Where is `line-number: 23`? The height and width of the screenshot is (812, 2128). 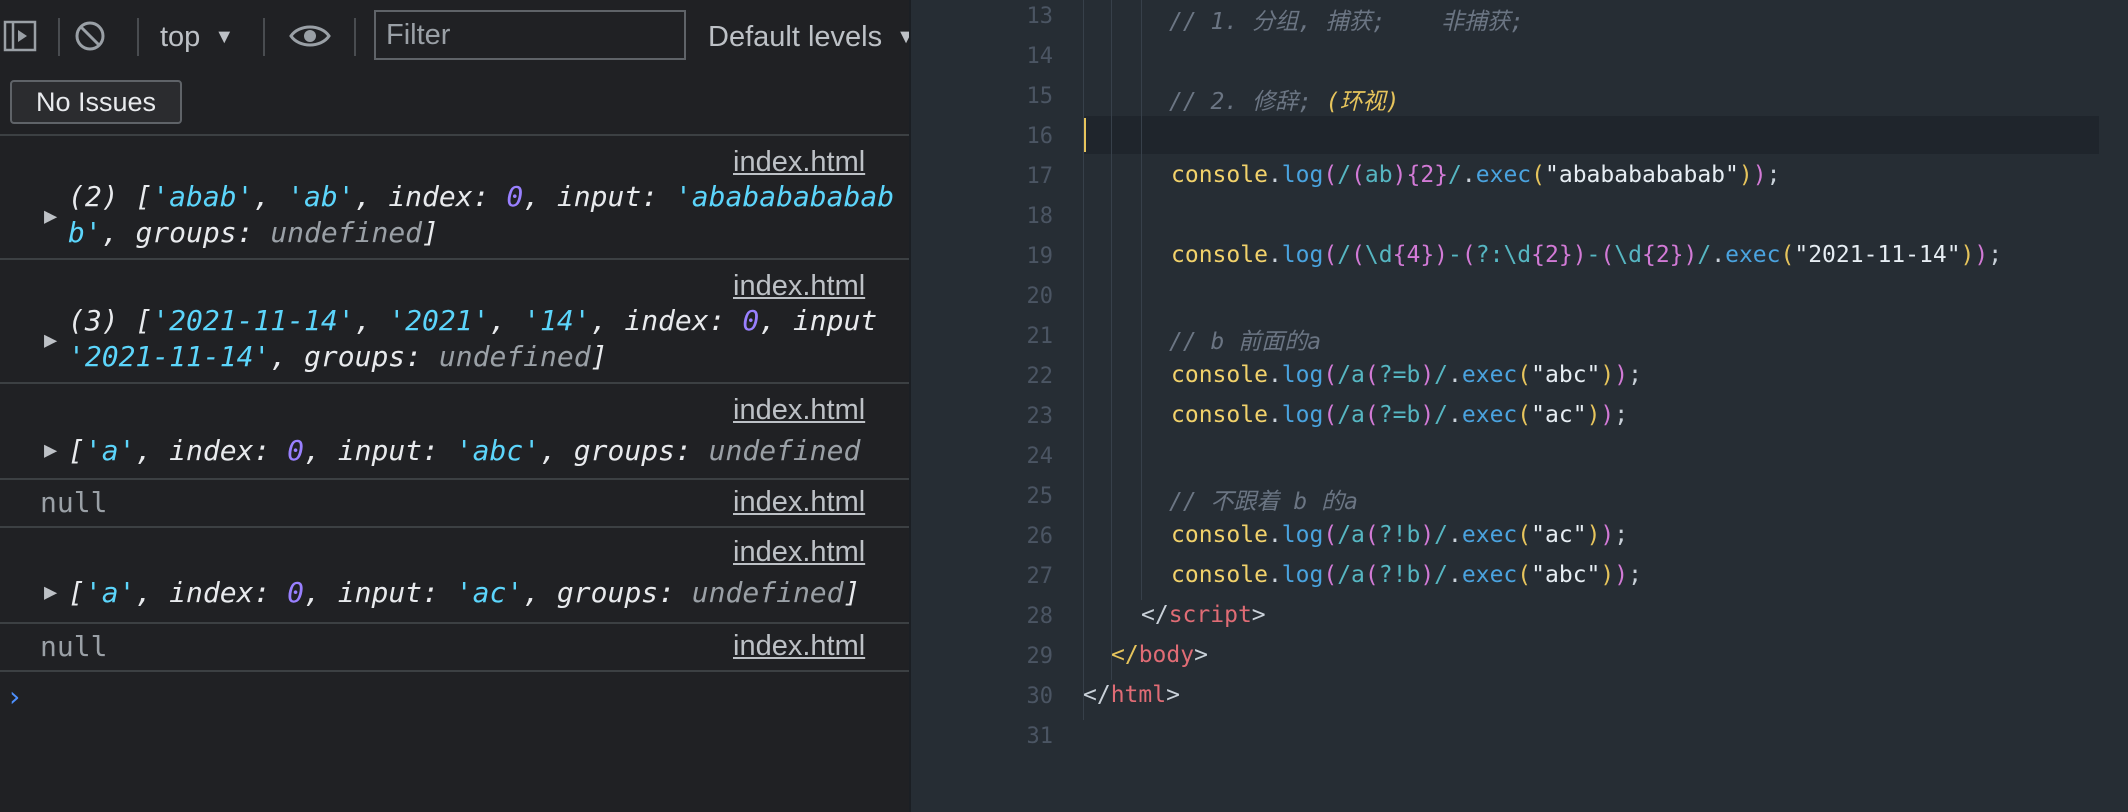 line-number: 23 is located at coordinates (1040, 416).